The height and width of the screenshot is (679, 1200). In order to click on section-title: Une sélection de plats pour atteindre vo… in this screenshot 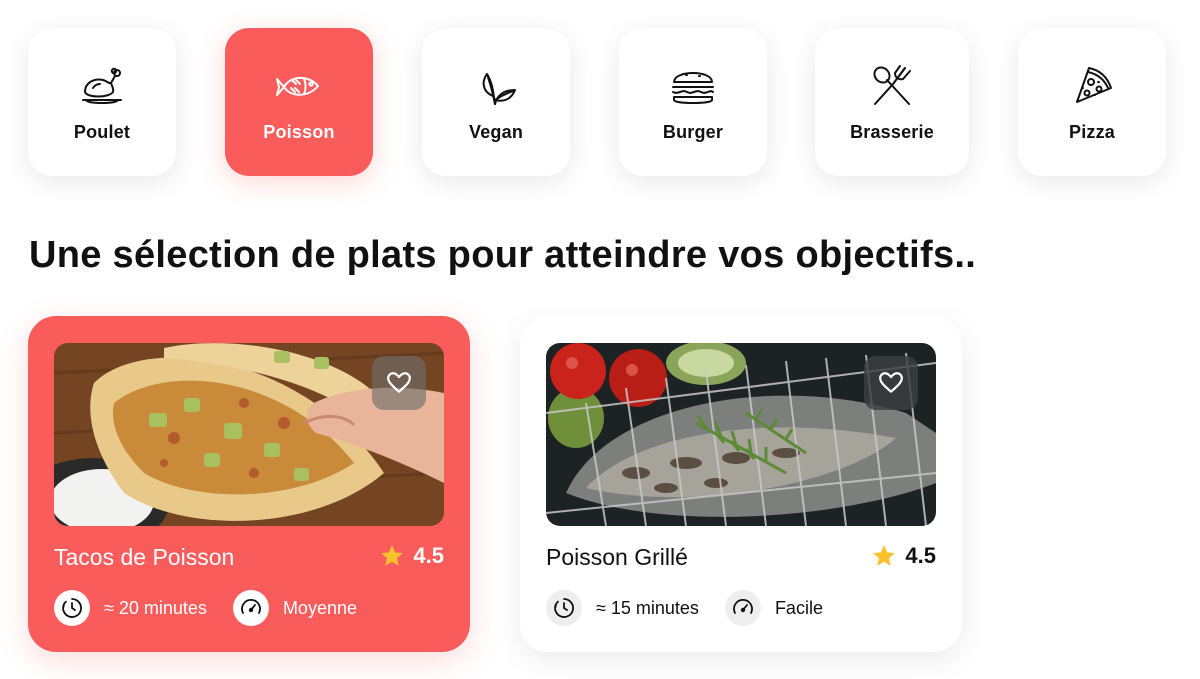, I will do `click(503, 255)`.